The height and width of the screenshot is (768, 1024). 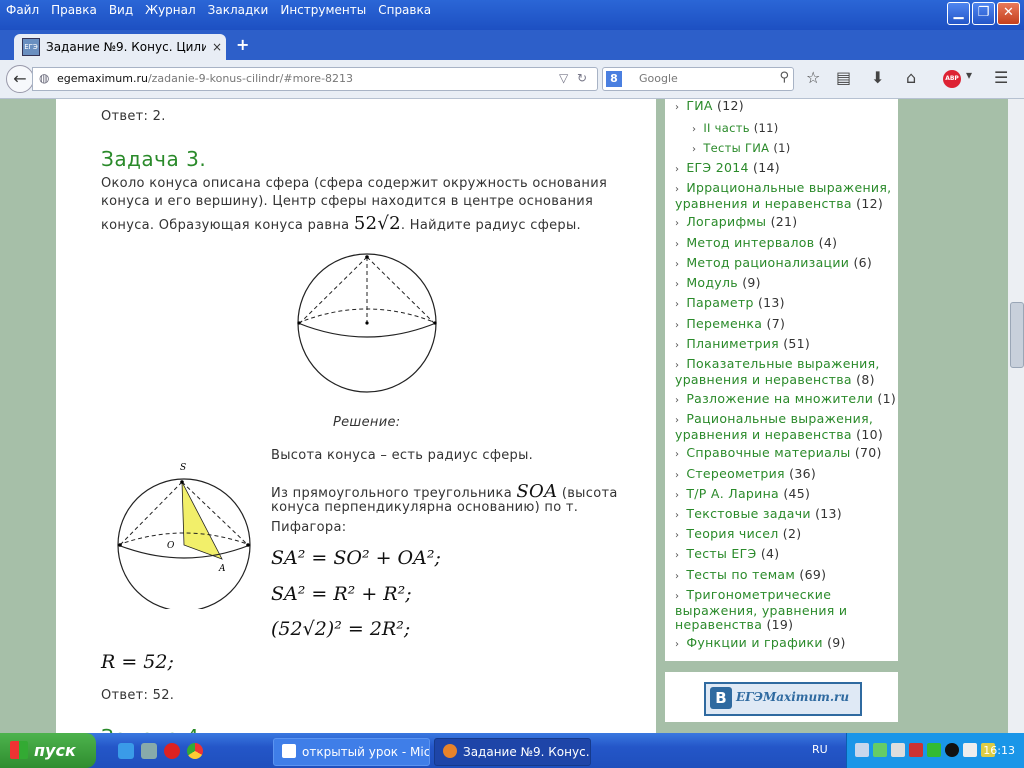 What do you see at coordinates (28, 10) in the screenshot?
I see `menu-file: Файл` at bounding box center [28, 10].